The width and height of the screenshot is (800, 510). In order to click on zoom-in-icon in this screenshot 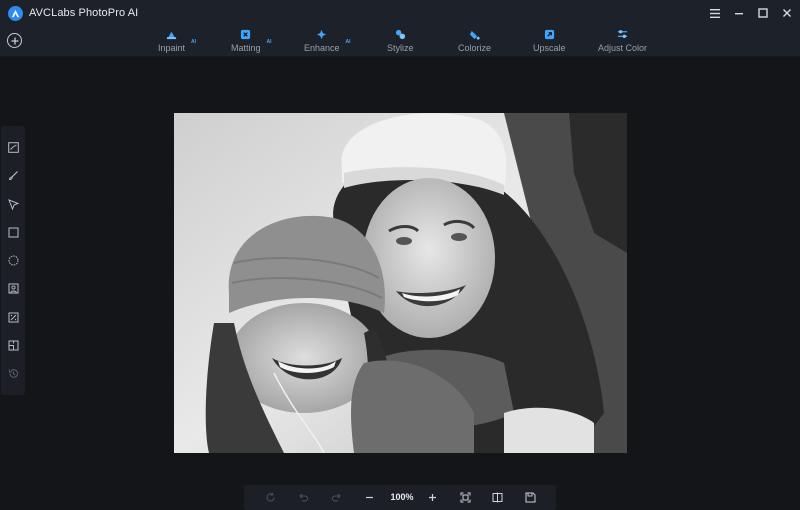, I will do `click(432, 497)`.